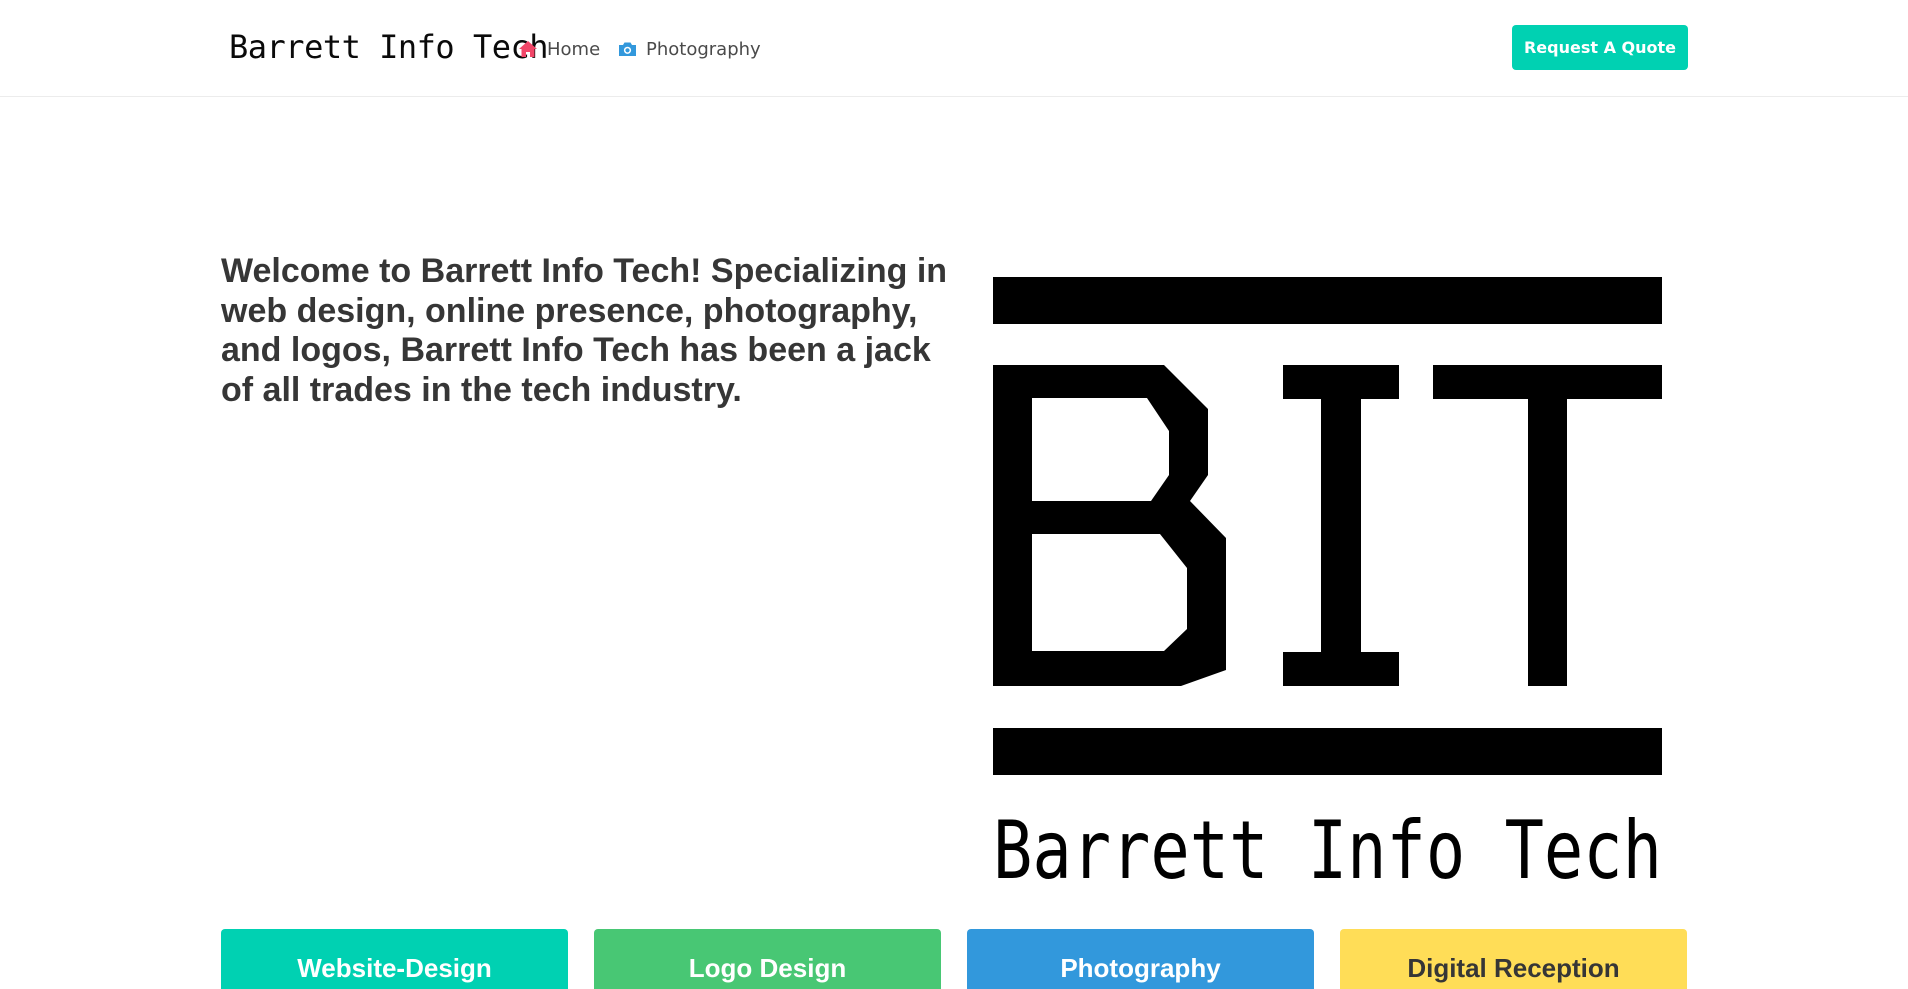 Image resolution: width=1908 pixels, height=989 pixels. Describe the element at coordinates (1513, 959) in the screenshot. I see `digital-reception-button: Digital Reception` at that location.